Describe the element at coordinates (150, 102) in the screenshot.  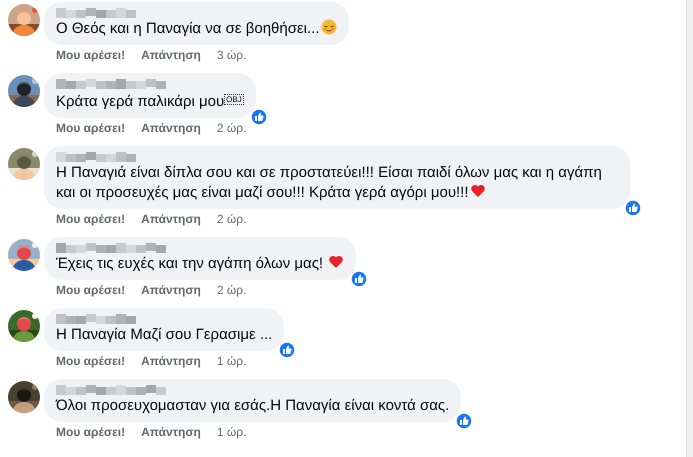
I see `comment-text: Κράτα γερά παλικάρι μου$^{OBJ}$` at that location.